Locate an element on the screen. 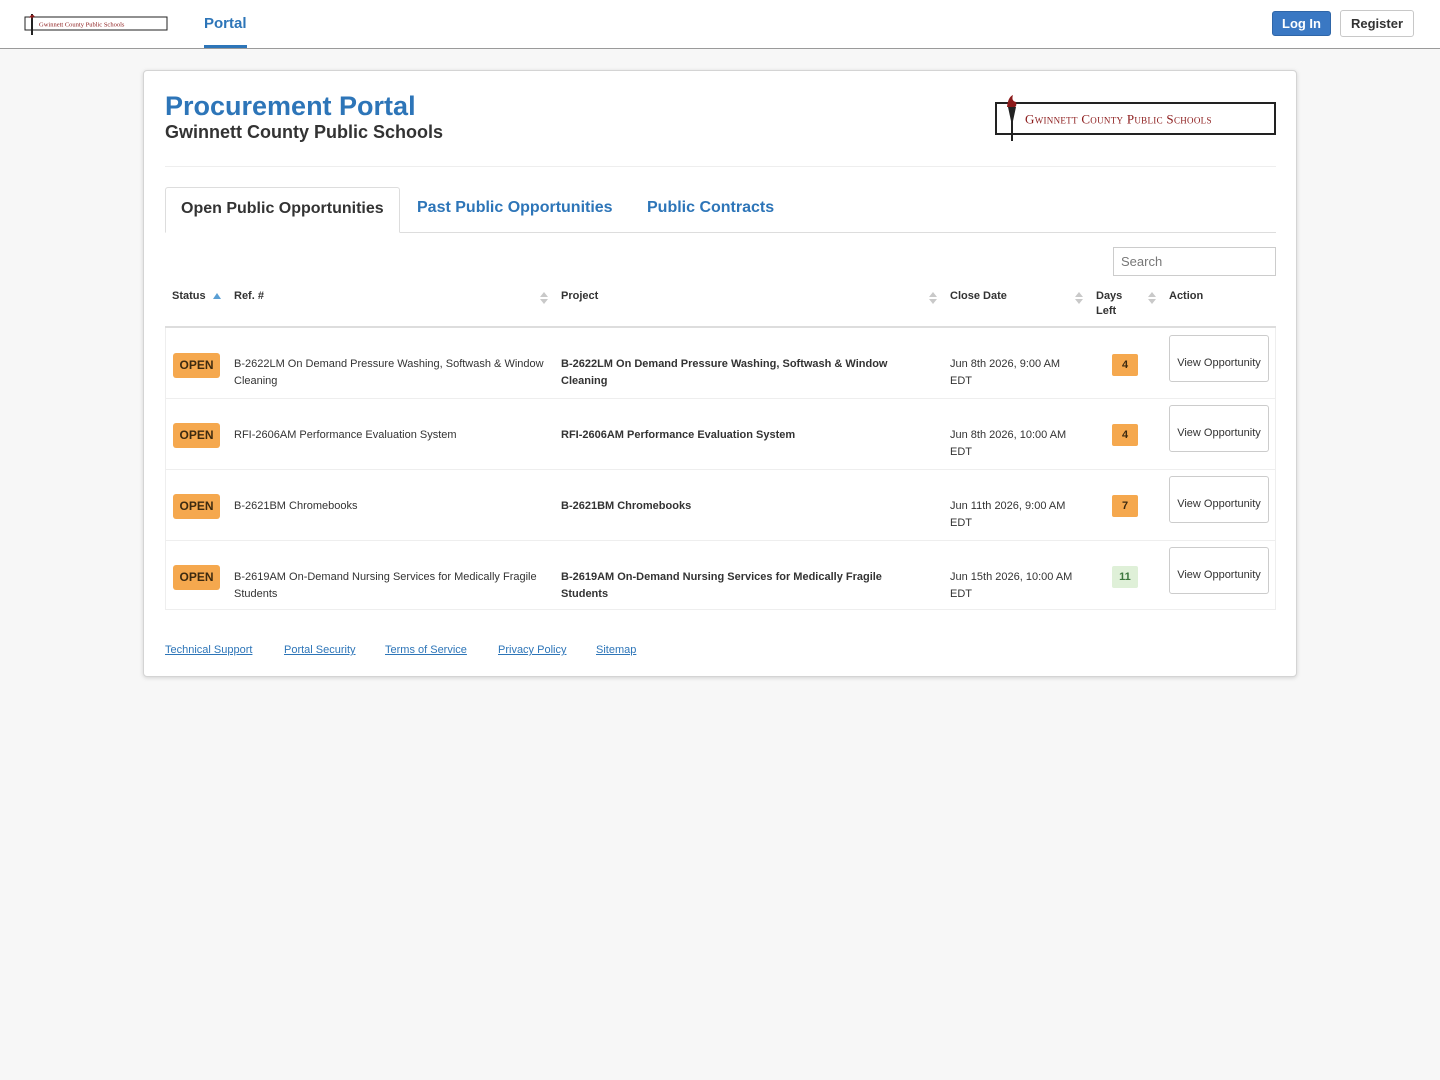 Image resolution: width=1440 pixels, height=1080 pixels. search-input is located at coordinates (1194, 261).